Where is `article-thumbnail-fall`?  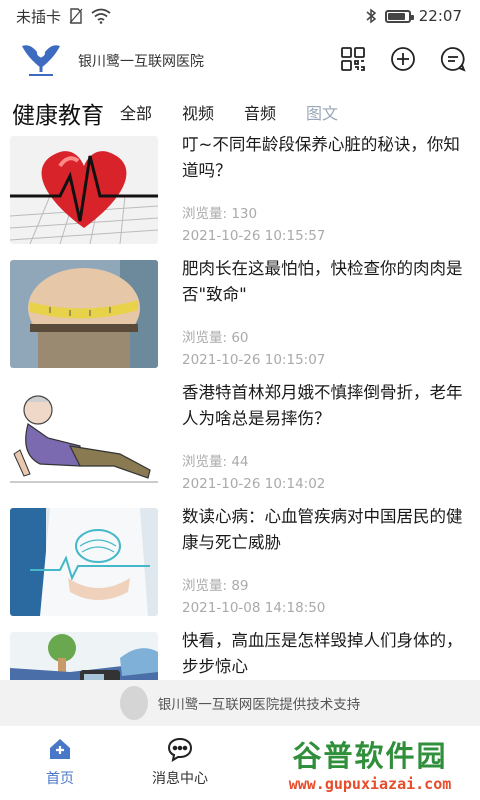
article-thumbnail-fall is located at coordinates (84, 438).